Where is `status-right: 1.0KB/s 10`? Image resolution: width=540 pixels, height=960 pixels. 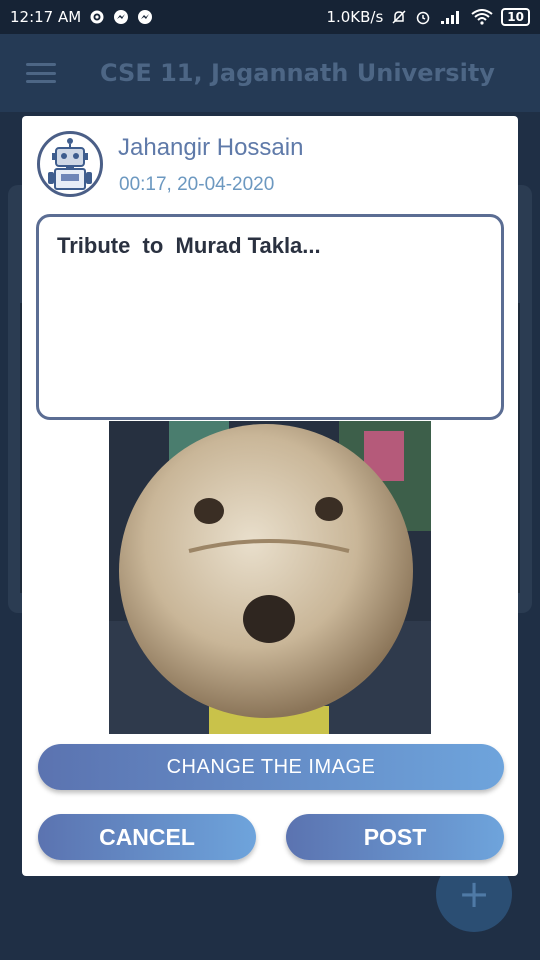 status-right: 1.0KB/s 10 is located at coordinates (428, 17).